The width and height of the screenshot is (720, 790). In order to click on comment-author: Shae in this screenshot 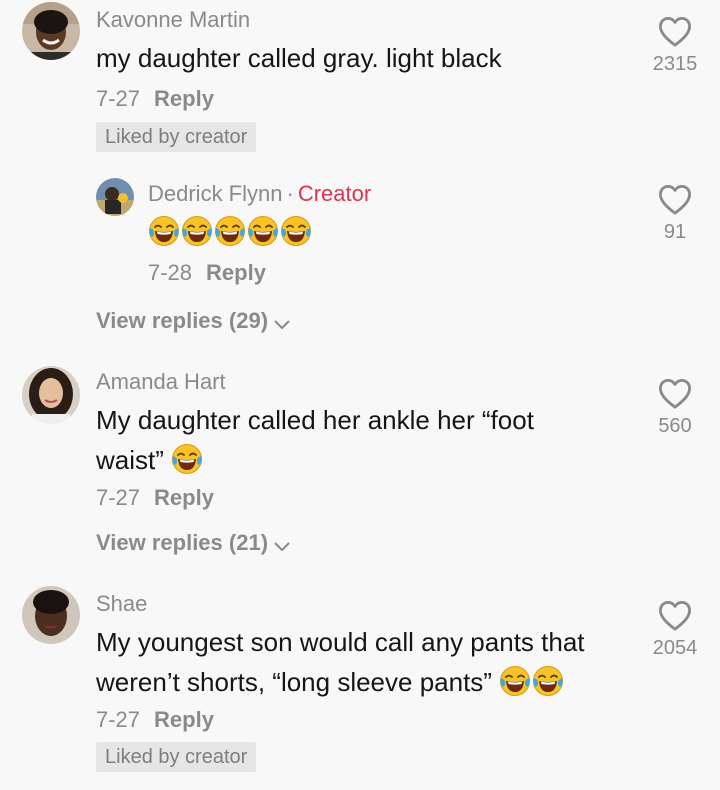, I will do `click(121, 604)`.